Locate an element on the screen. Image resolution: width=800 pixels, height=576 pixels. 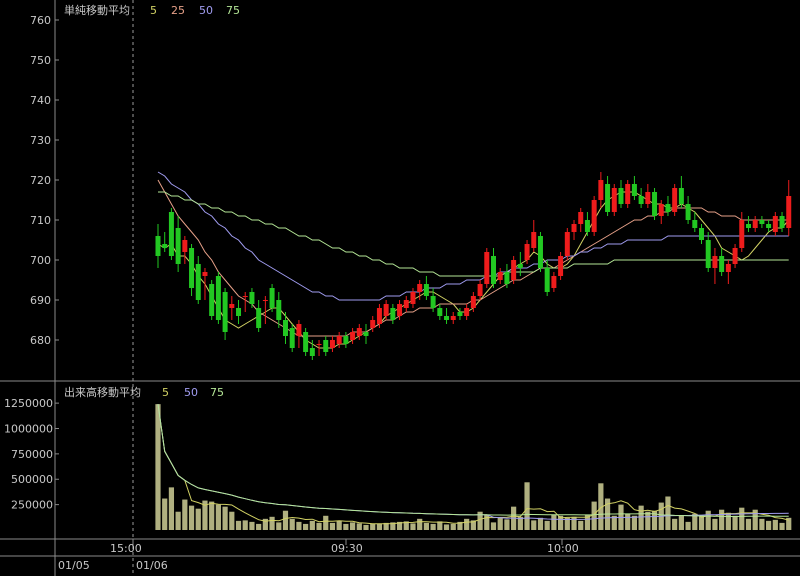
price-y-tick-label: 680 is located at coordinates (40, 340).